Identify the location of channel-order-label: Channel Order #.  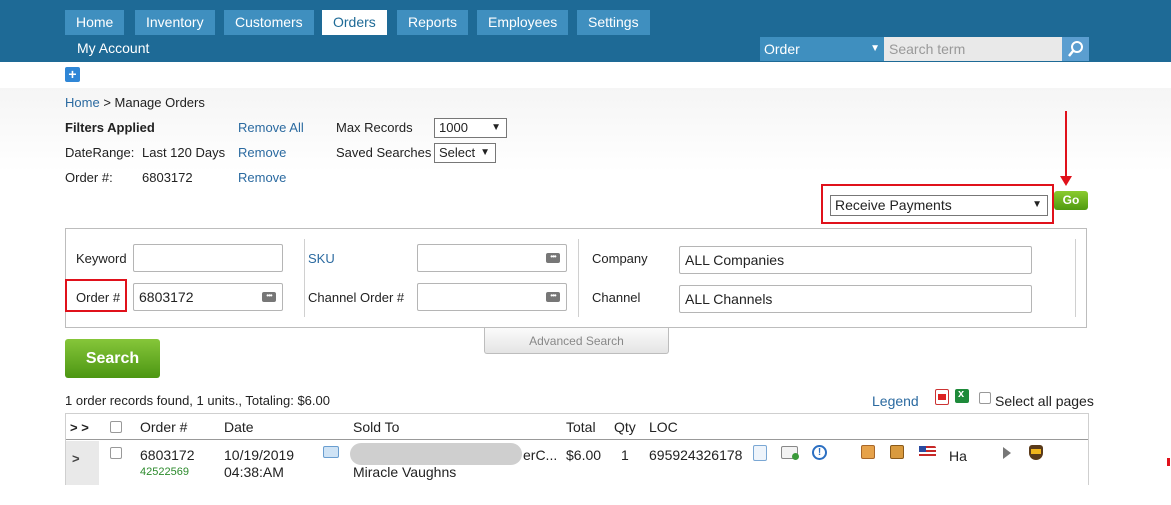
(356, 297).